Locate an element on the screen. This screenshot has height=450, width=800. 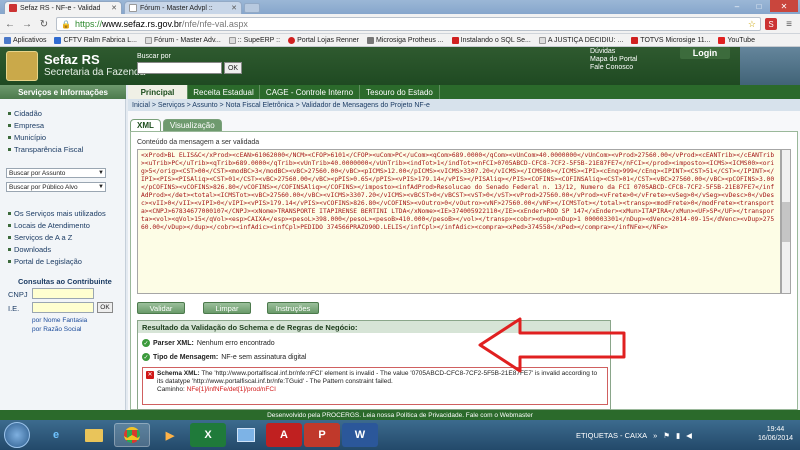
sidebar-item-a-z: Serviços de A a Z is located at coordinates (40, 237).